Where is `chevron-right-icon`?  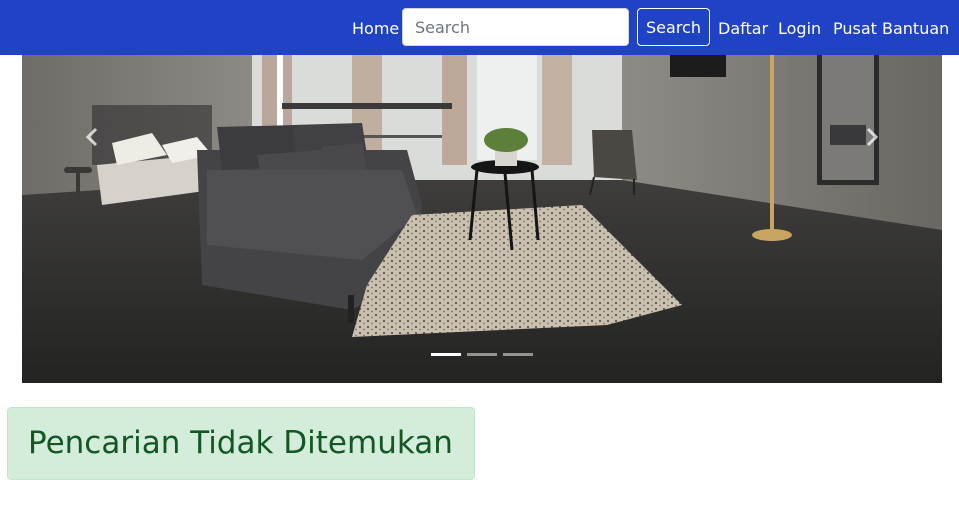 chevron-right-icon is located at coordinates (872, 137).